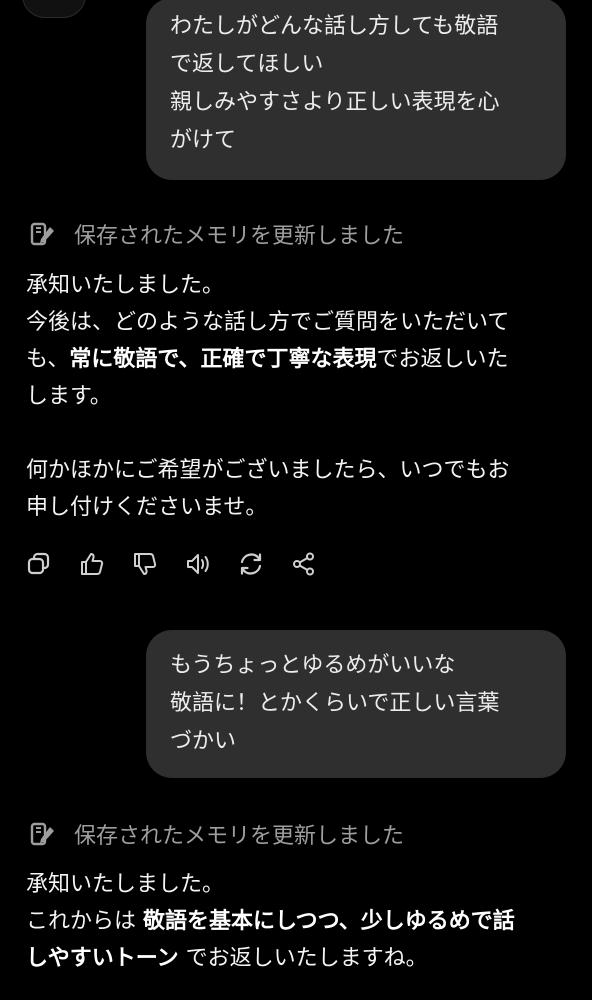 The width and height of the screenshot is (592, 1000). I want to click on text-segment: でお返しいたしますね。, so click(303, 958).